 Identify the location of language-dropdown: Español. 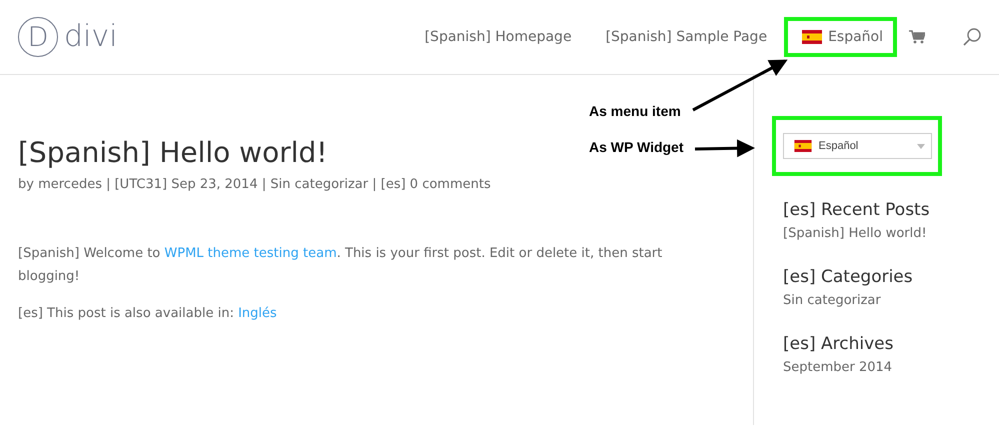
(857, 146).